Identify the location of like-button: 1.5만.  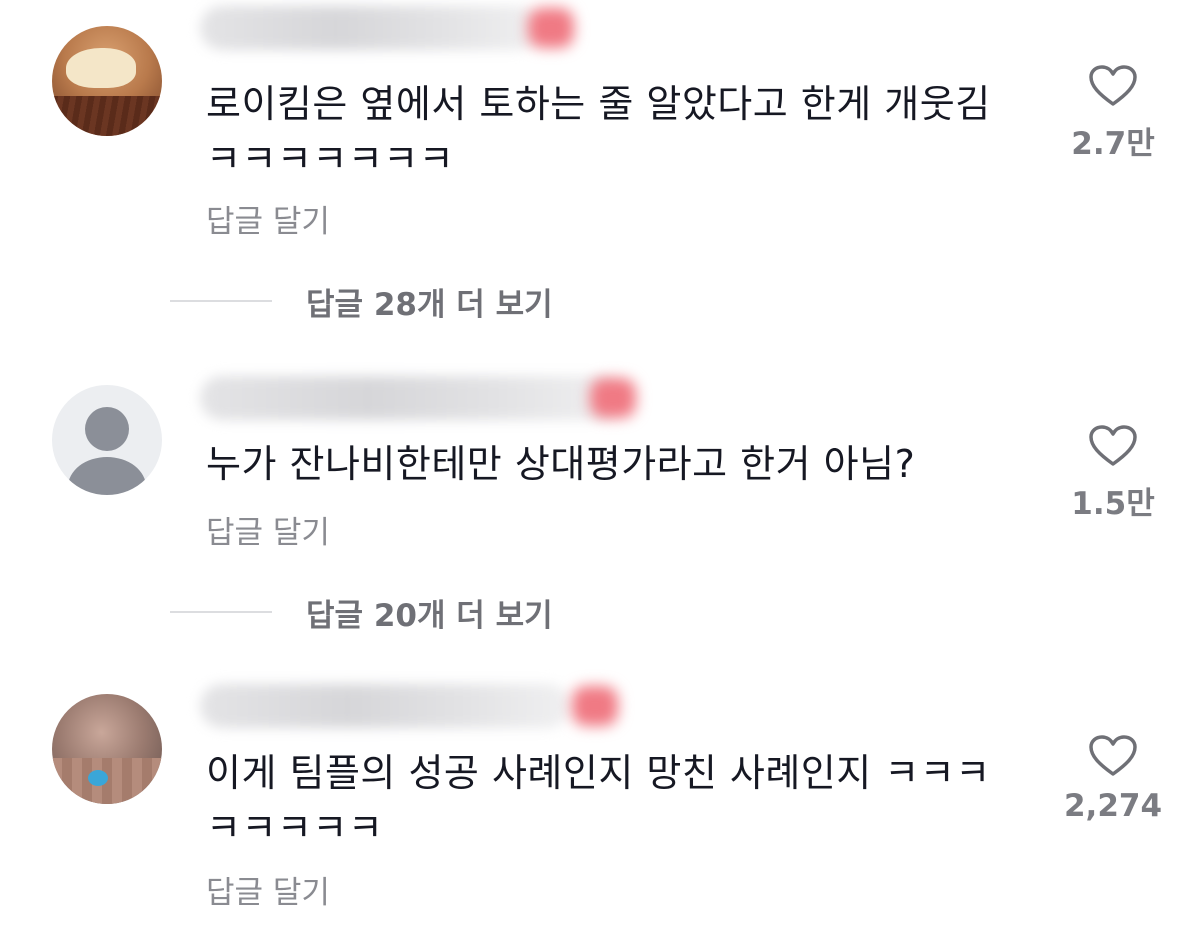
(1113, 473).